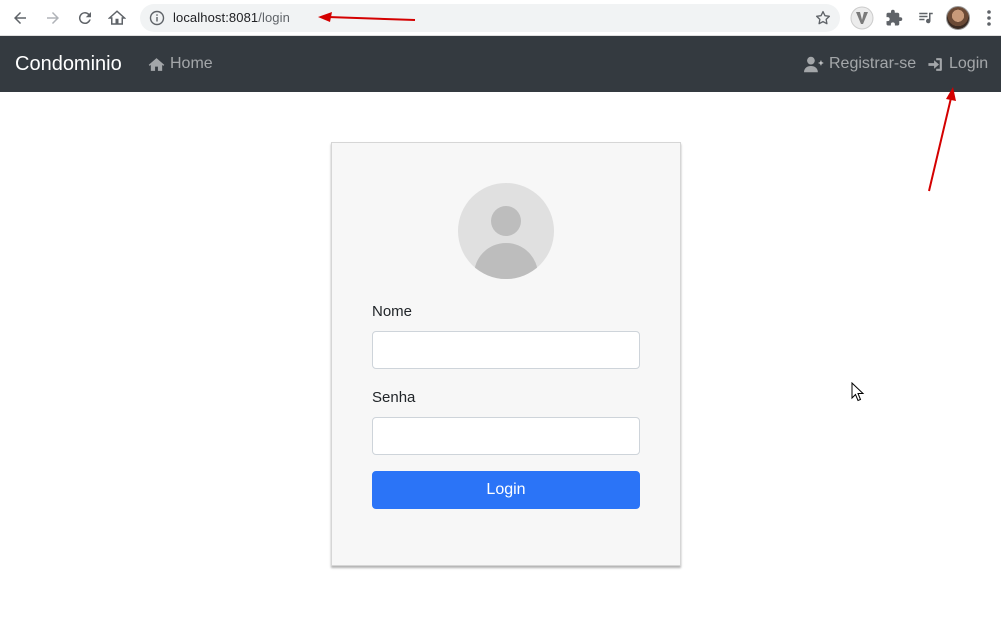  What do you see at coordinates (68, 64) in the screenshot?
I see `brand-link: Condominio` at bounding box center [68, 64].